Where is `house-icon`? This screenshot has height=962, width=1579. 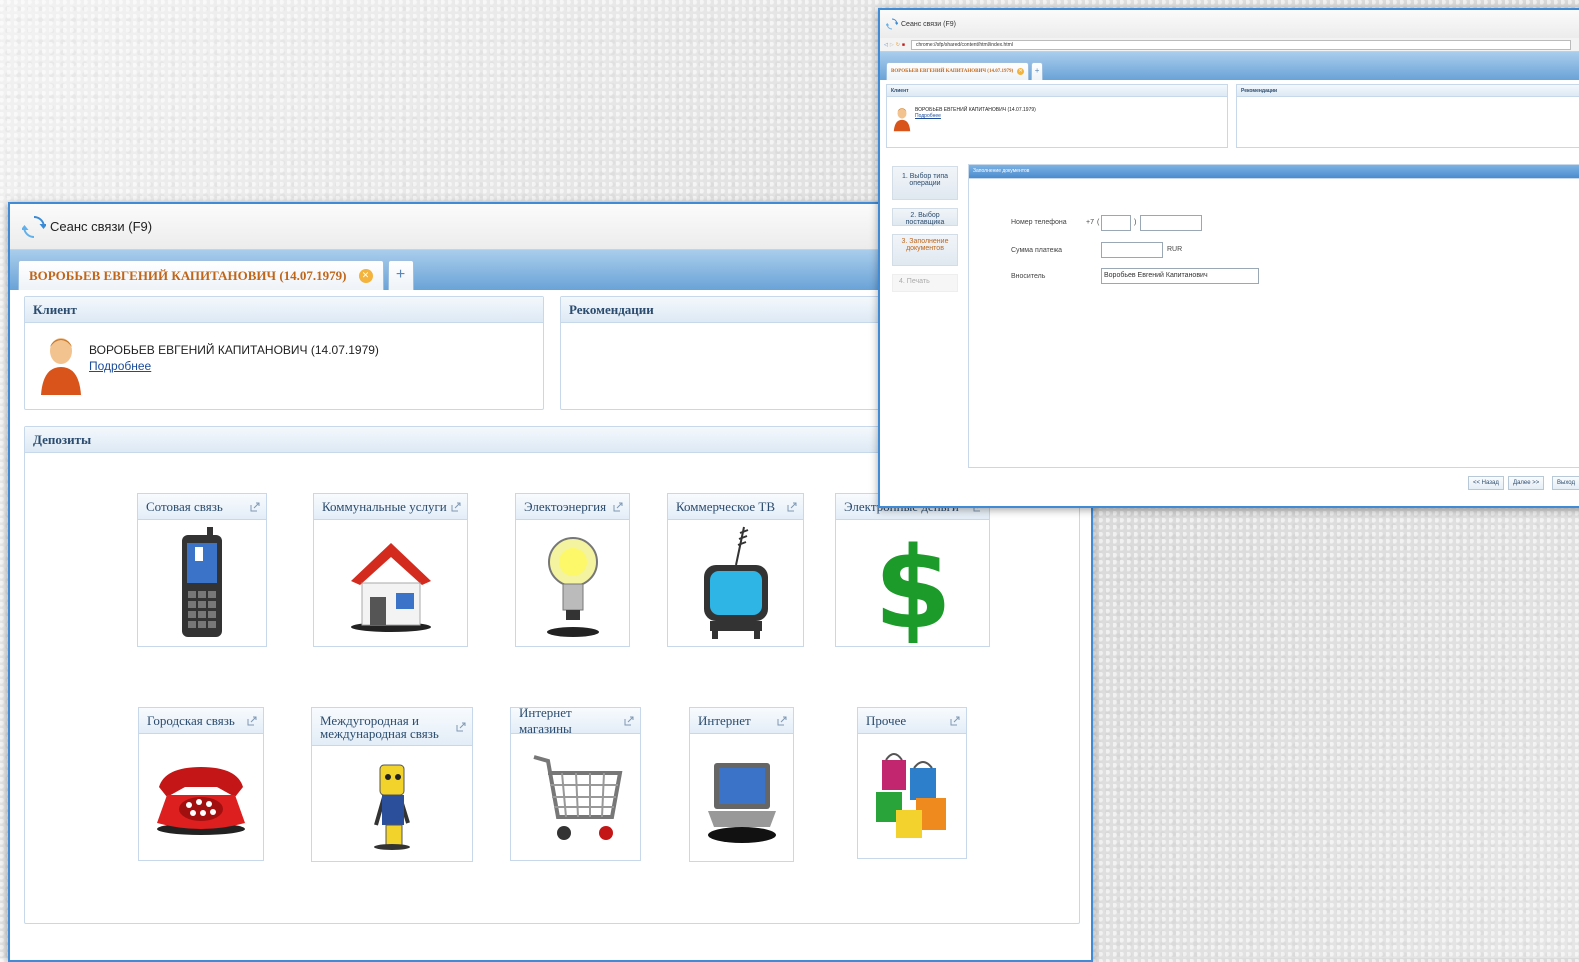 house-icon is located at coordinates (390, 587).